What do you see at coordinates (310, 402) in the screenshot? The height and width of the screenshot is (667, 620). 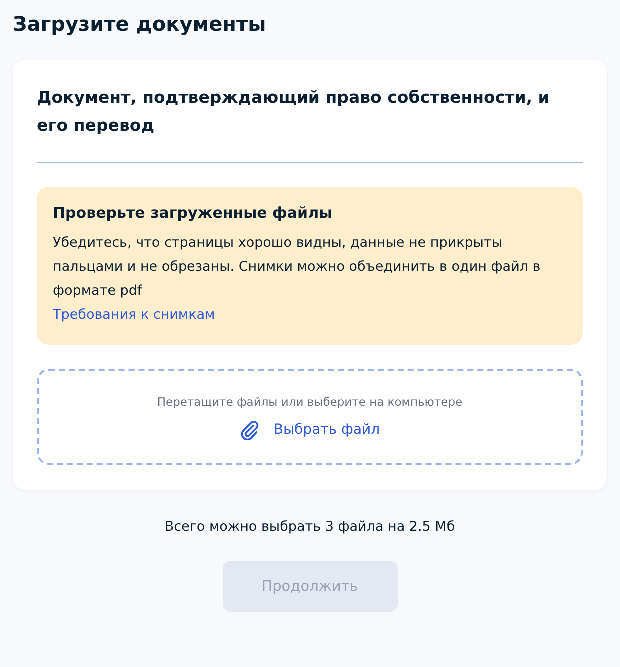 I see `drop-hint: Перетащите файлы или выберите на компьютере` at bounding box center [310, 402].